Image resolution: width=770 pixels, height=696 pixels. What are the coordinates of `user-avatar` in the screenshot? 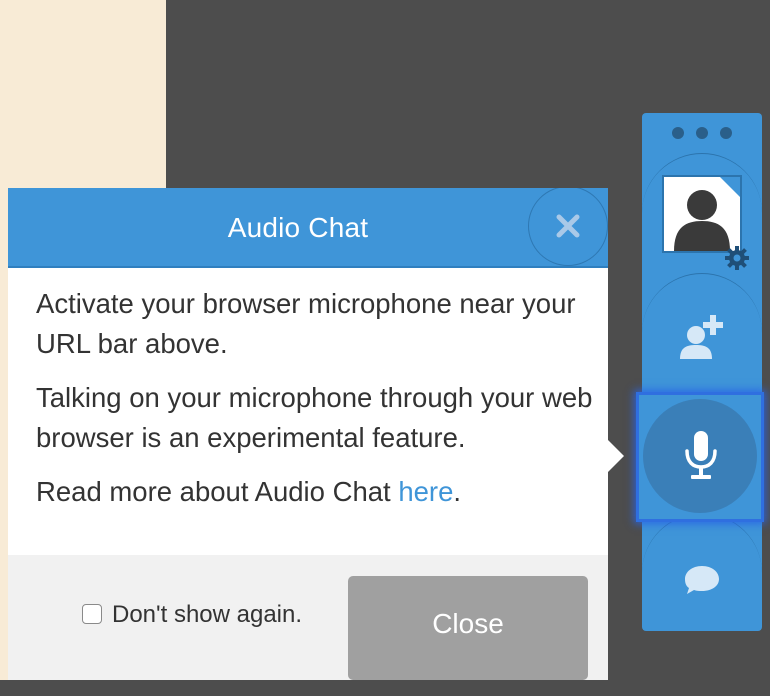 It's located at (702, 214).